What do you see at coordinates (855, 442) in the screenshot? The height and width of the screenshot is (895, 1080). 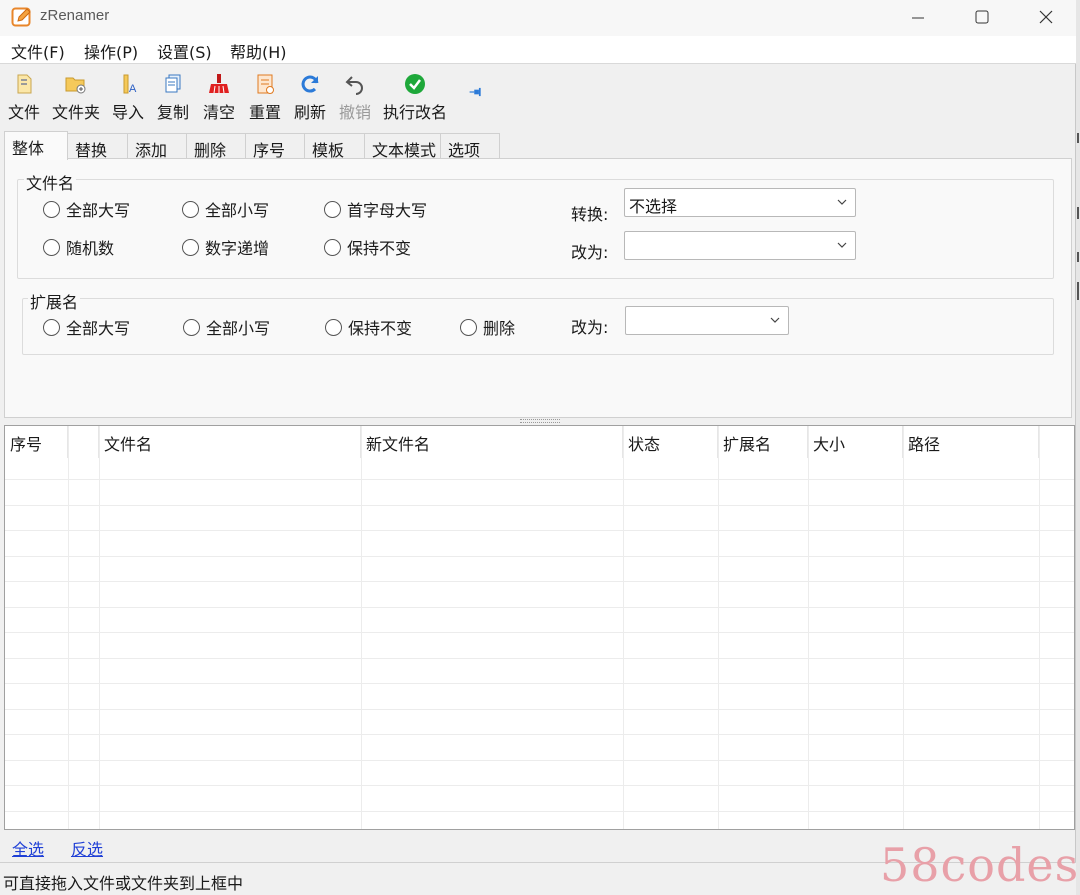 I see `column-header-size: 大小` at bounding box center [855, 442].